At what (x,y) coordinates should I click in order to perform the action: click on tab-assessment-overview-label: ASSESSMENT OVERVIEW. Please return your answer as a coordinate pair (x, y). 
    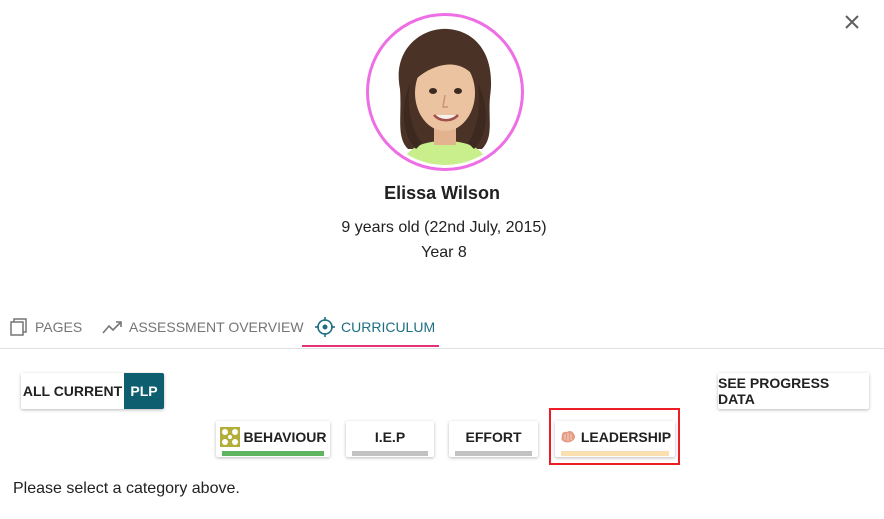
    Looking at the image, I should click on (216, 327).